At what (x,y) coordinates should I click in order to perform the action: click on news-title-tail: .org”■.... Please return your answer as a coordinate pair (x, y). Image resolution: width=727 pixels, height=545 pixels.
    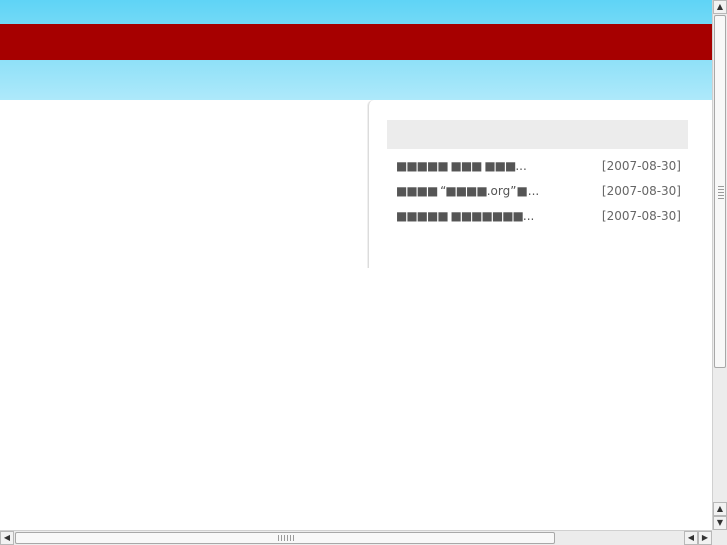
    Looking at the image, I should click on (513, 191).